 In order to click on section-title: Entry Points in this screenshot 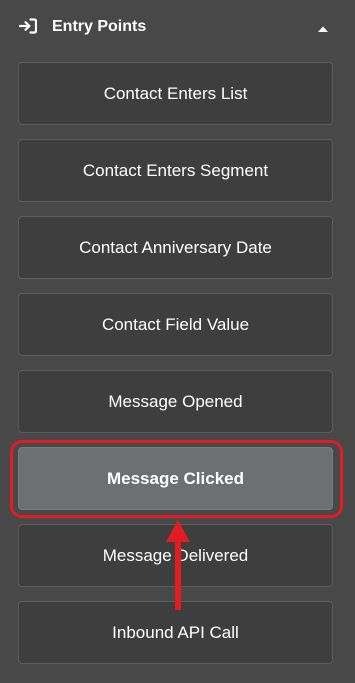, I will do `click(99, 26)`.